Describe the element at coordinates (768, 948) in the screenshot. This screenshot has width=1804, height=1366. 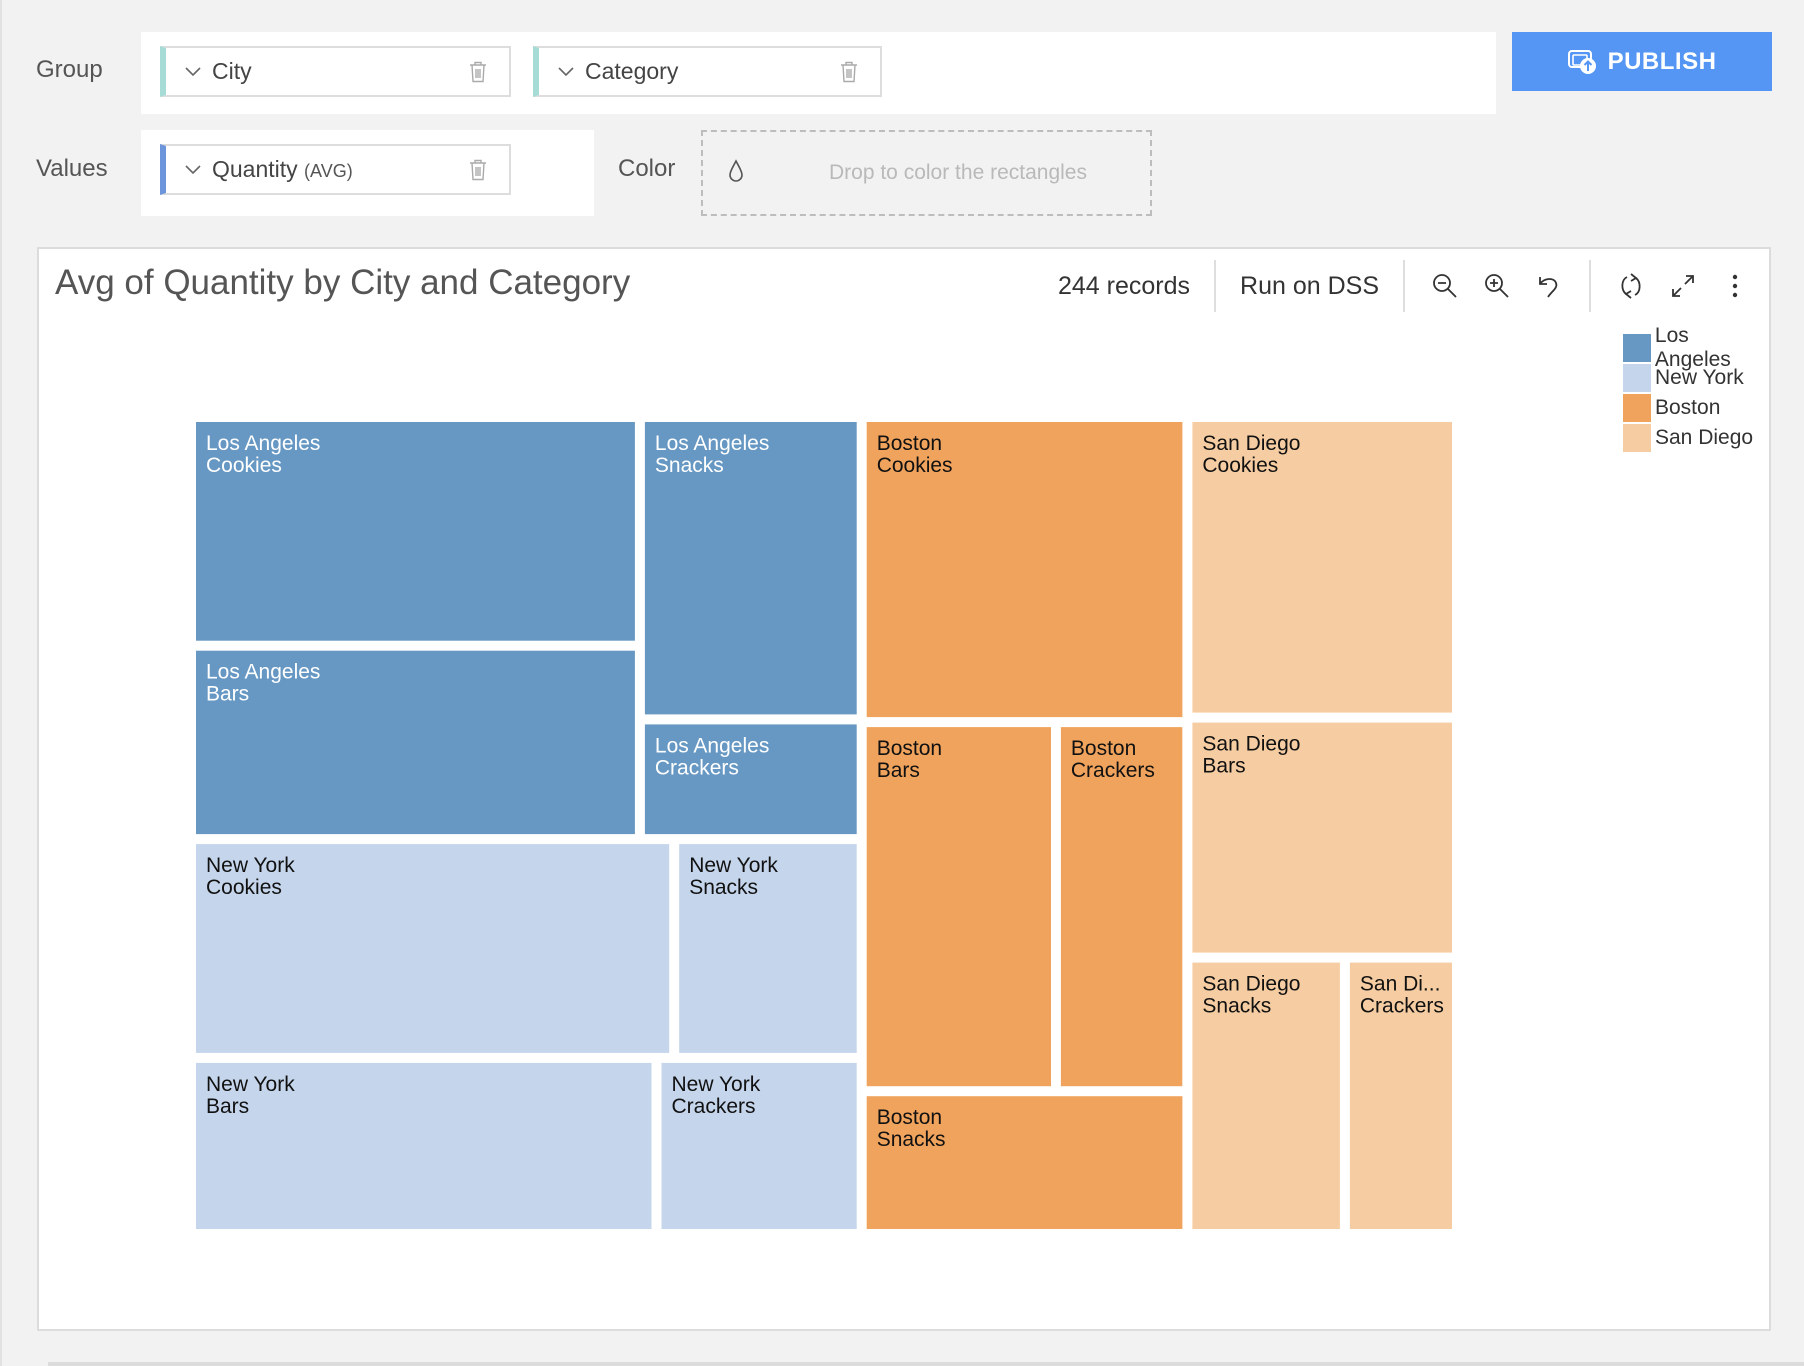
I see `treemap-cell-new-york-snacks: New YorkSnacks` at that location.